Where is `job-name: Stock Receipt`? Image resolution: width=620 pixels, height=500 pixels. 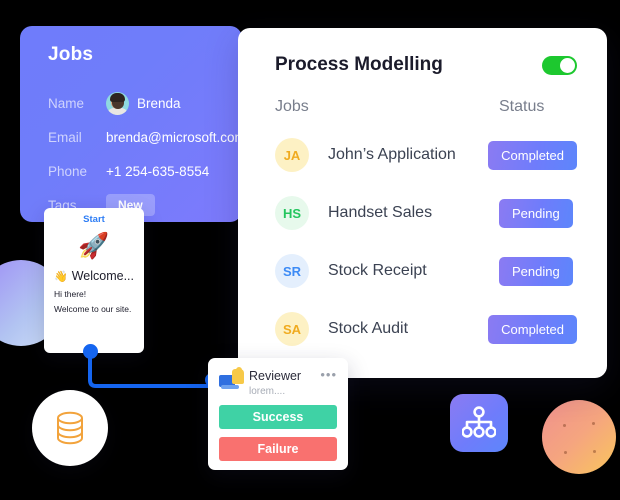
job-name: Stock Receipt is located at coordinates (377, 270).